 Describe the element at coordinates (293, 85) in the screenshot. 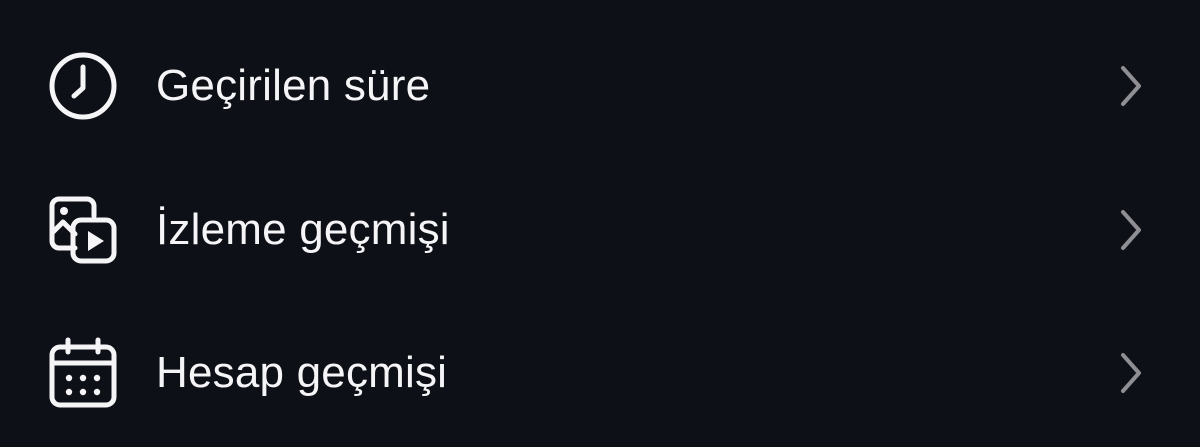

I see `menu-item-label: Geçirilen süre` at that location.